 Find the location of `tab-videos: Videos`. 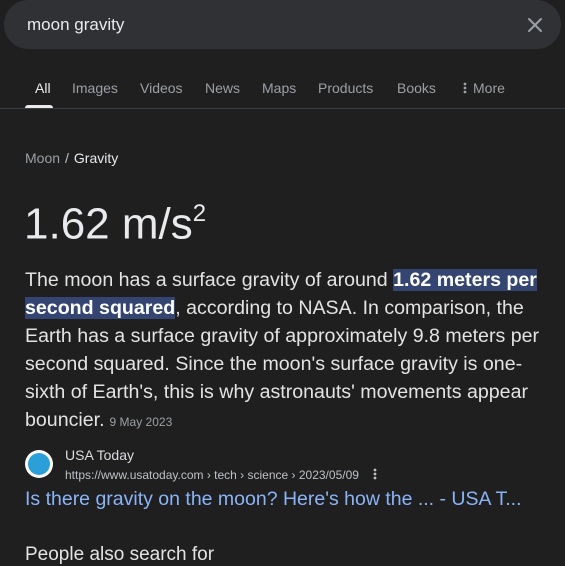

tab-videos: Videos is located at coordinates (161, 88).